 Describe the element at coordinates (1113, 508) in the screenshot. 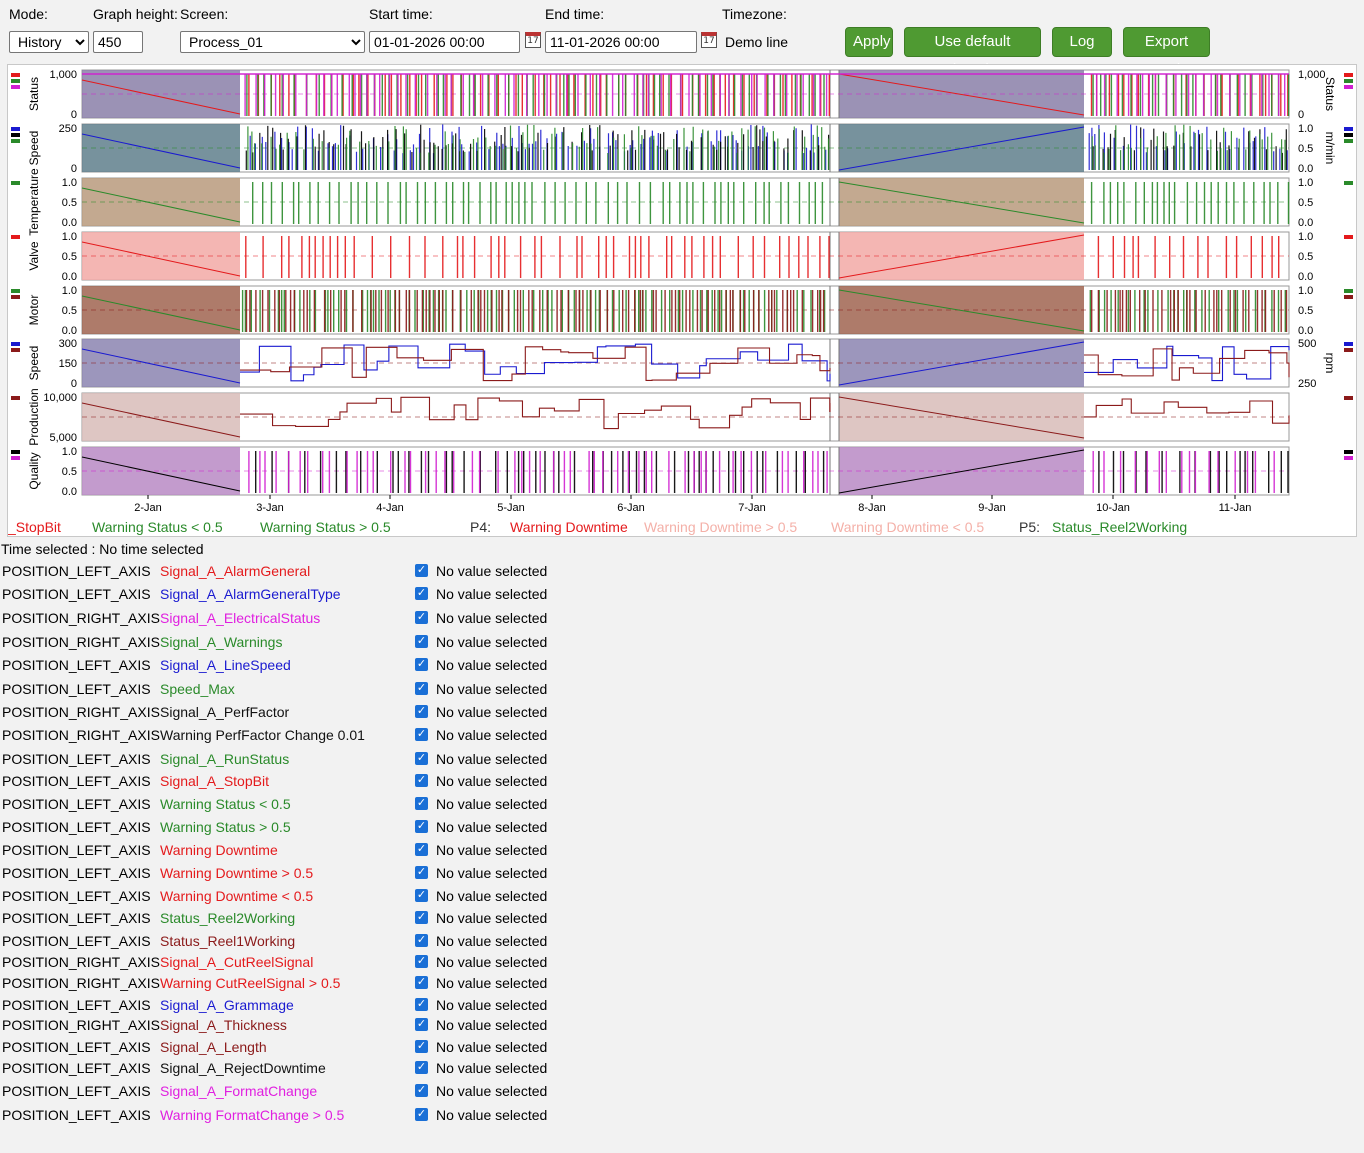

I see `x-tick-label: 10-Jan` at that location.